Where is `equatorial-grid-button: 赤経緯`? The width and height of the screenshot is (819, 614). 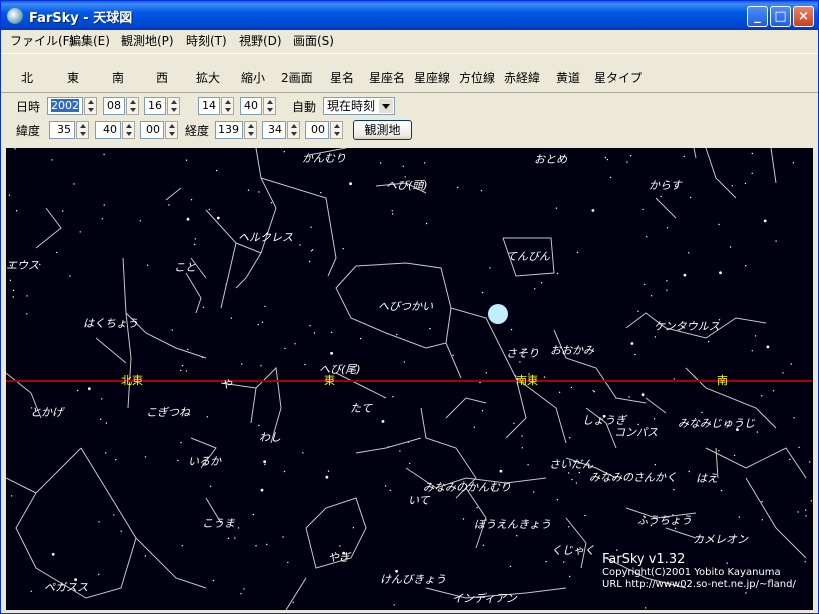 equatorial-grid-button: 赤経緯 is located at coordinates (522, 77).